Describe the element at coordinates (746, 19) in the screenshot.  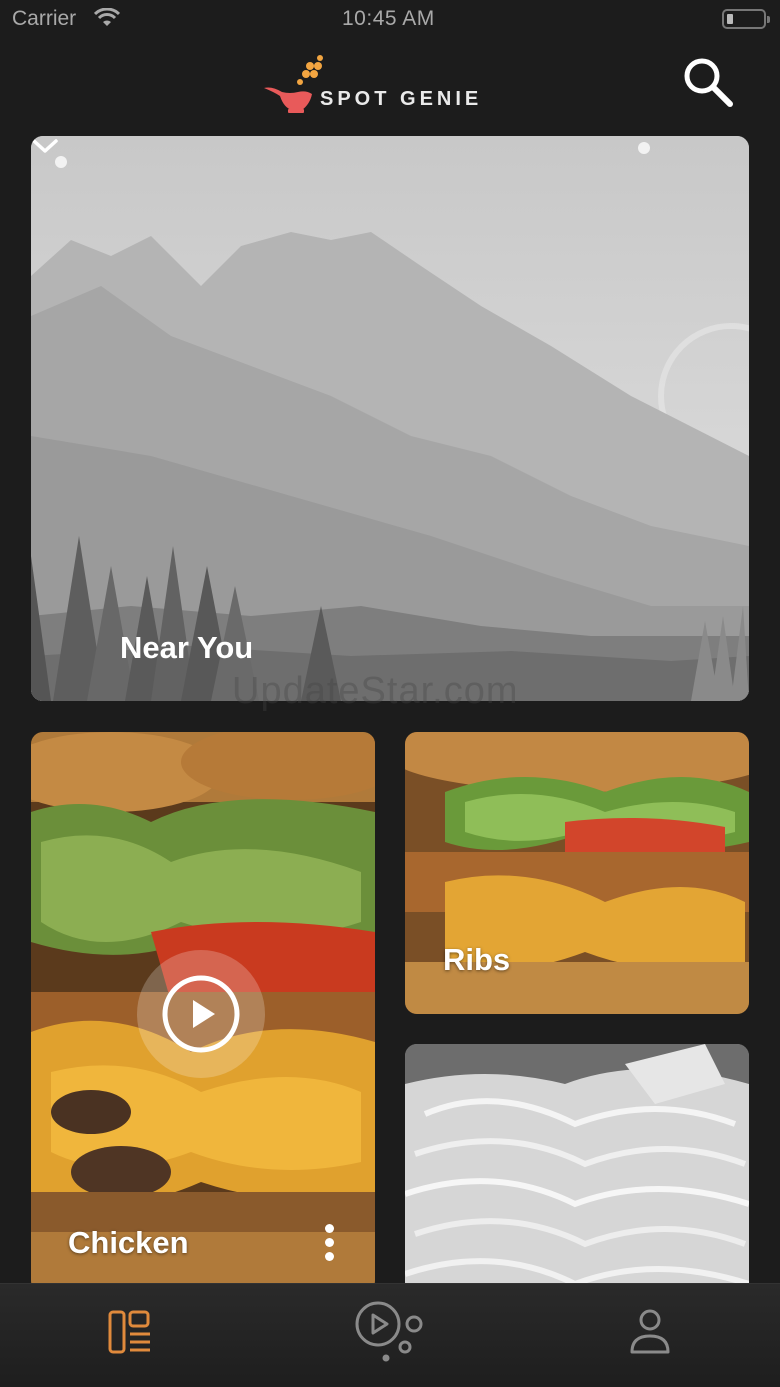
I see `battery-icon` at that location.